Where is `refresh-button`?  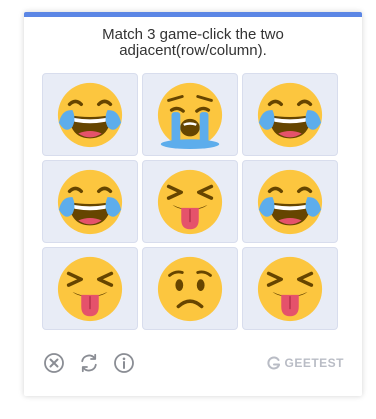
refresh-button is located at coordinates (89, 363).